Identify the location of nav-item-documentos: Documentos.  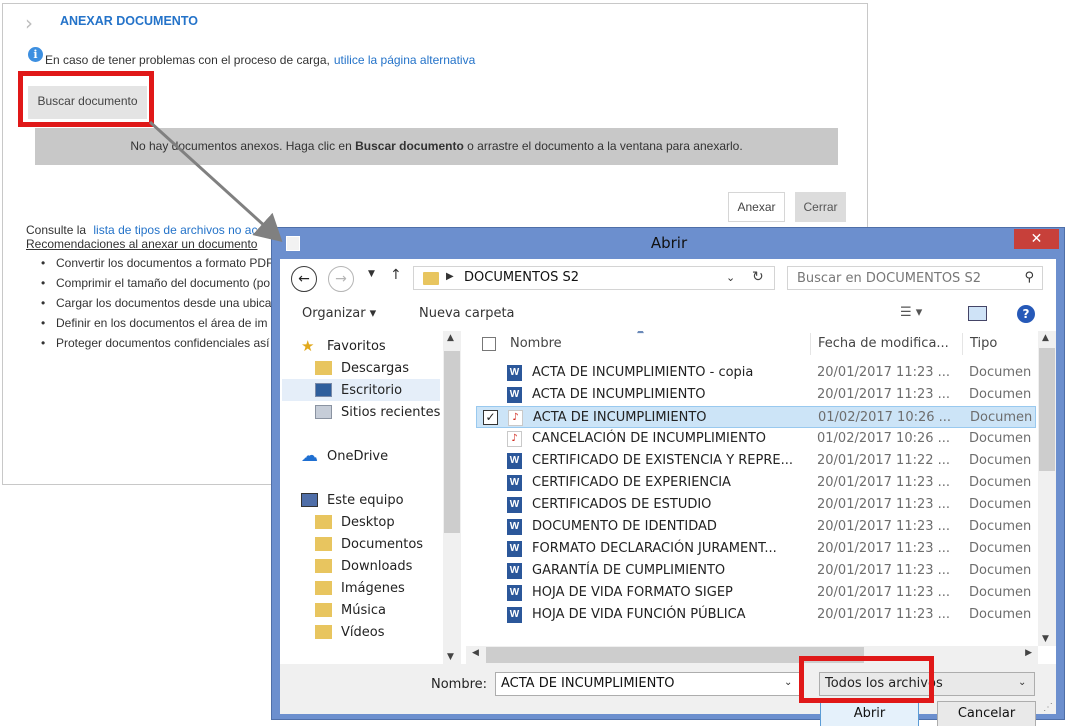
(369, 544).